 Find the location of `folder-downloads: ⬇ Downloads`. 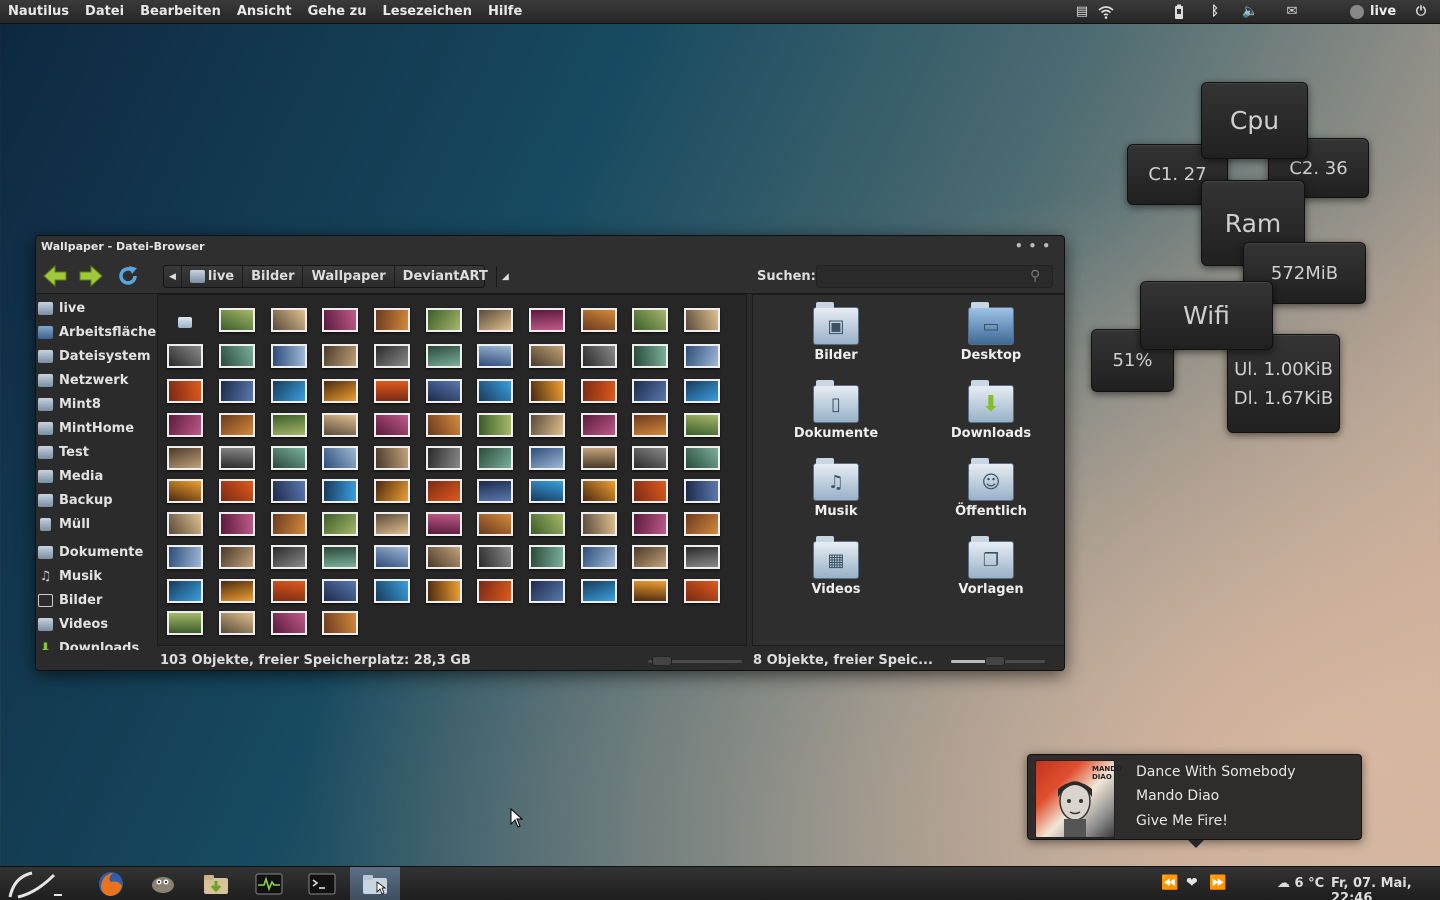

folder-downloads: ⬇ Downloads is located at coordinates (991, 418).